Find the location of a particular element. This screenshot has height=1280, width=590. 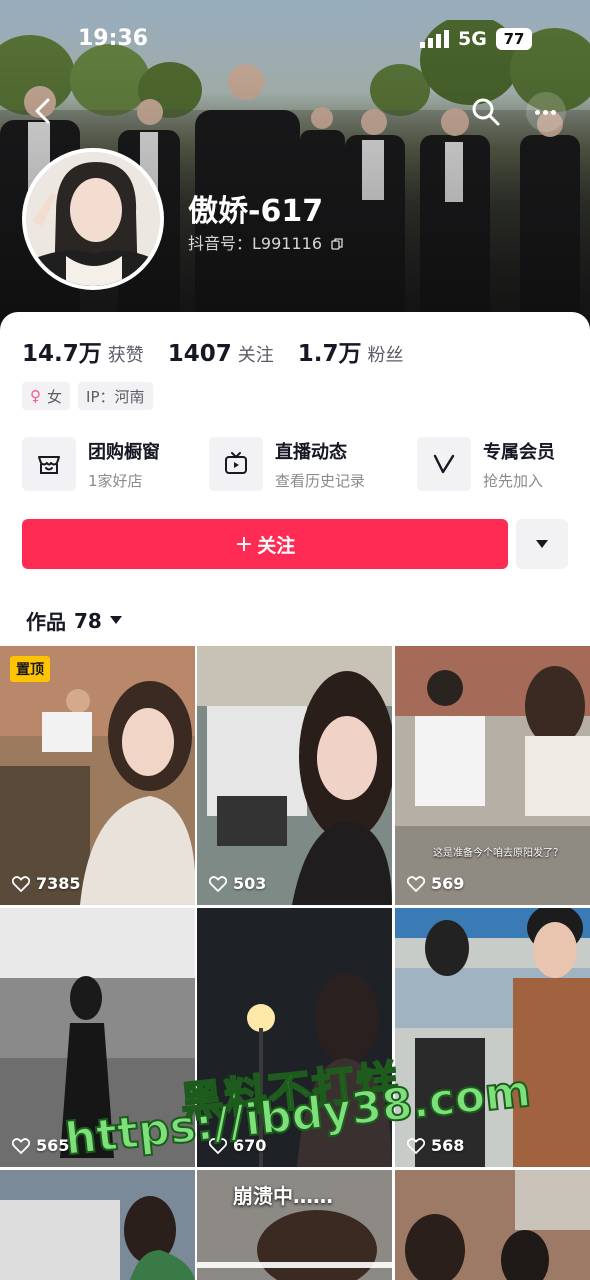

follow-button: + 关注 is located at coordinates (265, 544).